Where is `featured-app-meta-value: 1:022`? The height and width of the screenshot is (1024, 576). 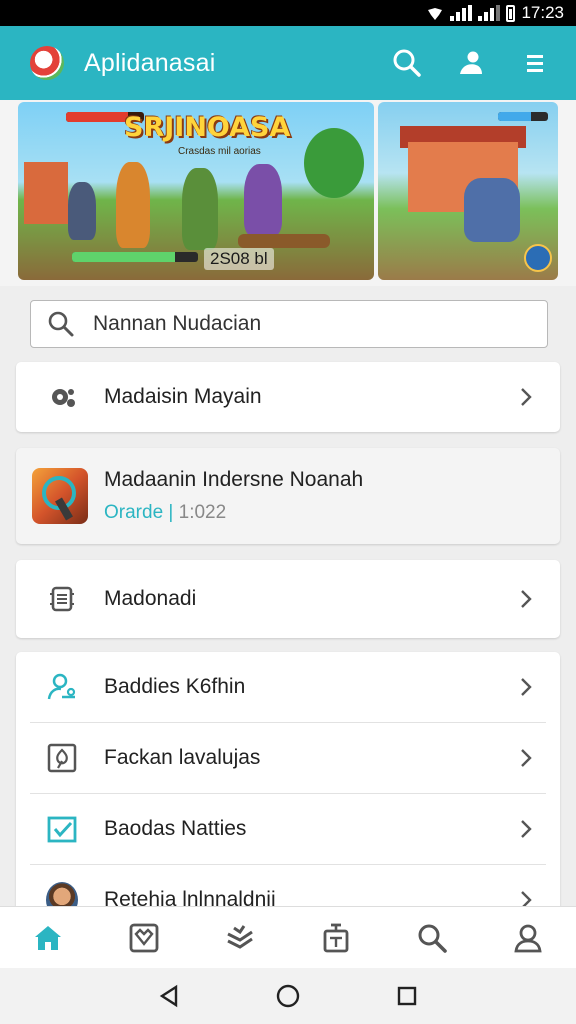 featured-app-meta-value: 1:022 is located at coordinates (202, 512).